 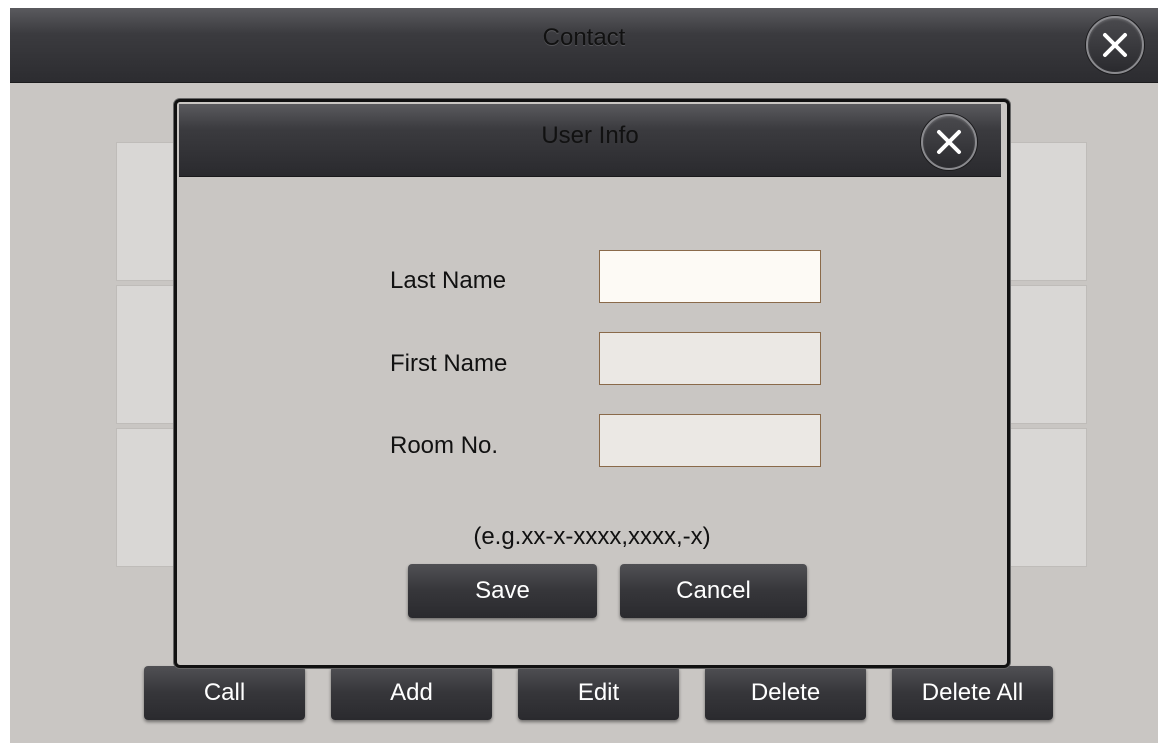 I want to click on cancel-button: Cancel, so click(x=713, y=591).